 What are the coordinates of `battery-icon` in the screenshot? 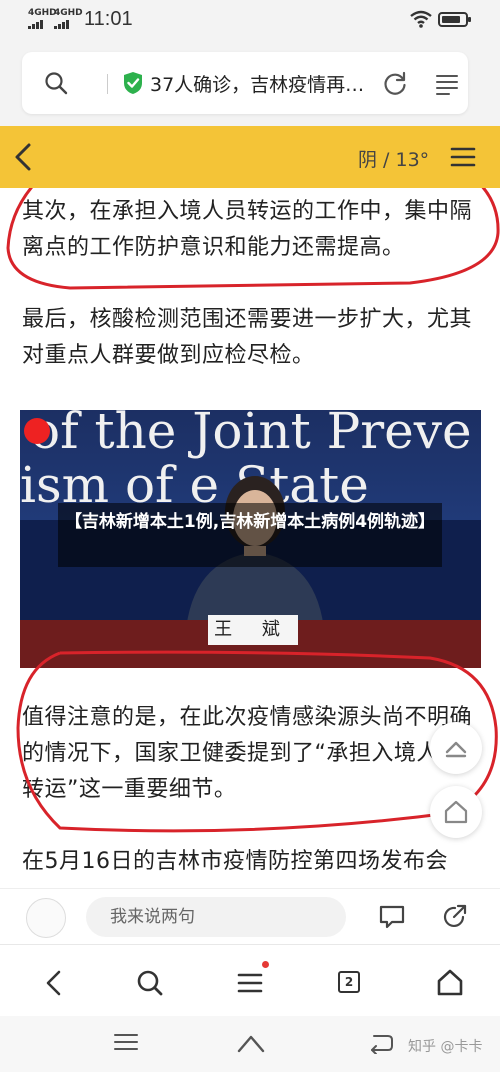 It's located at (454, 19).